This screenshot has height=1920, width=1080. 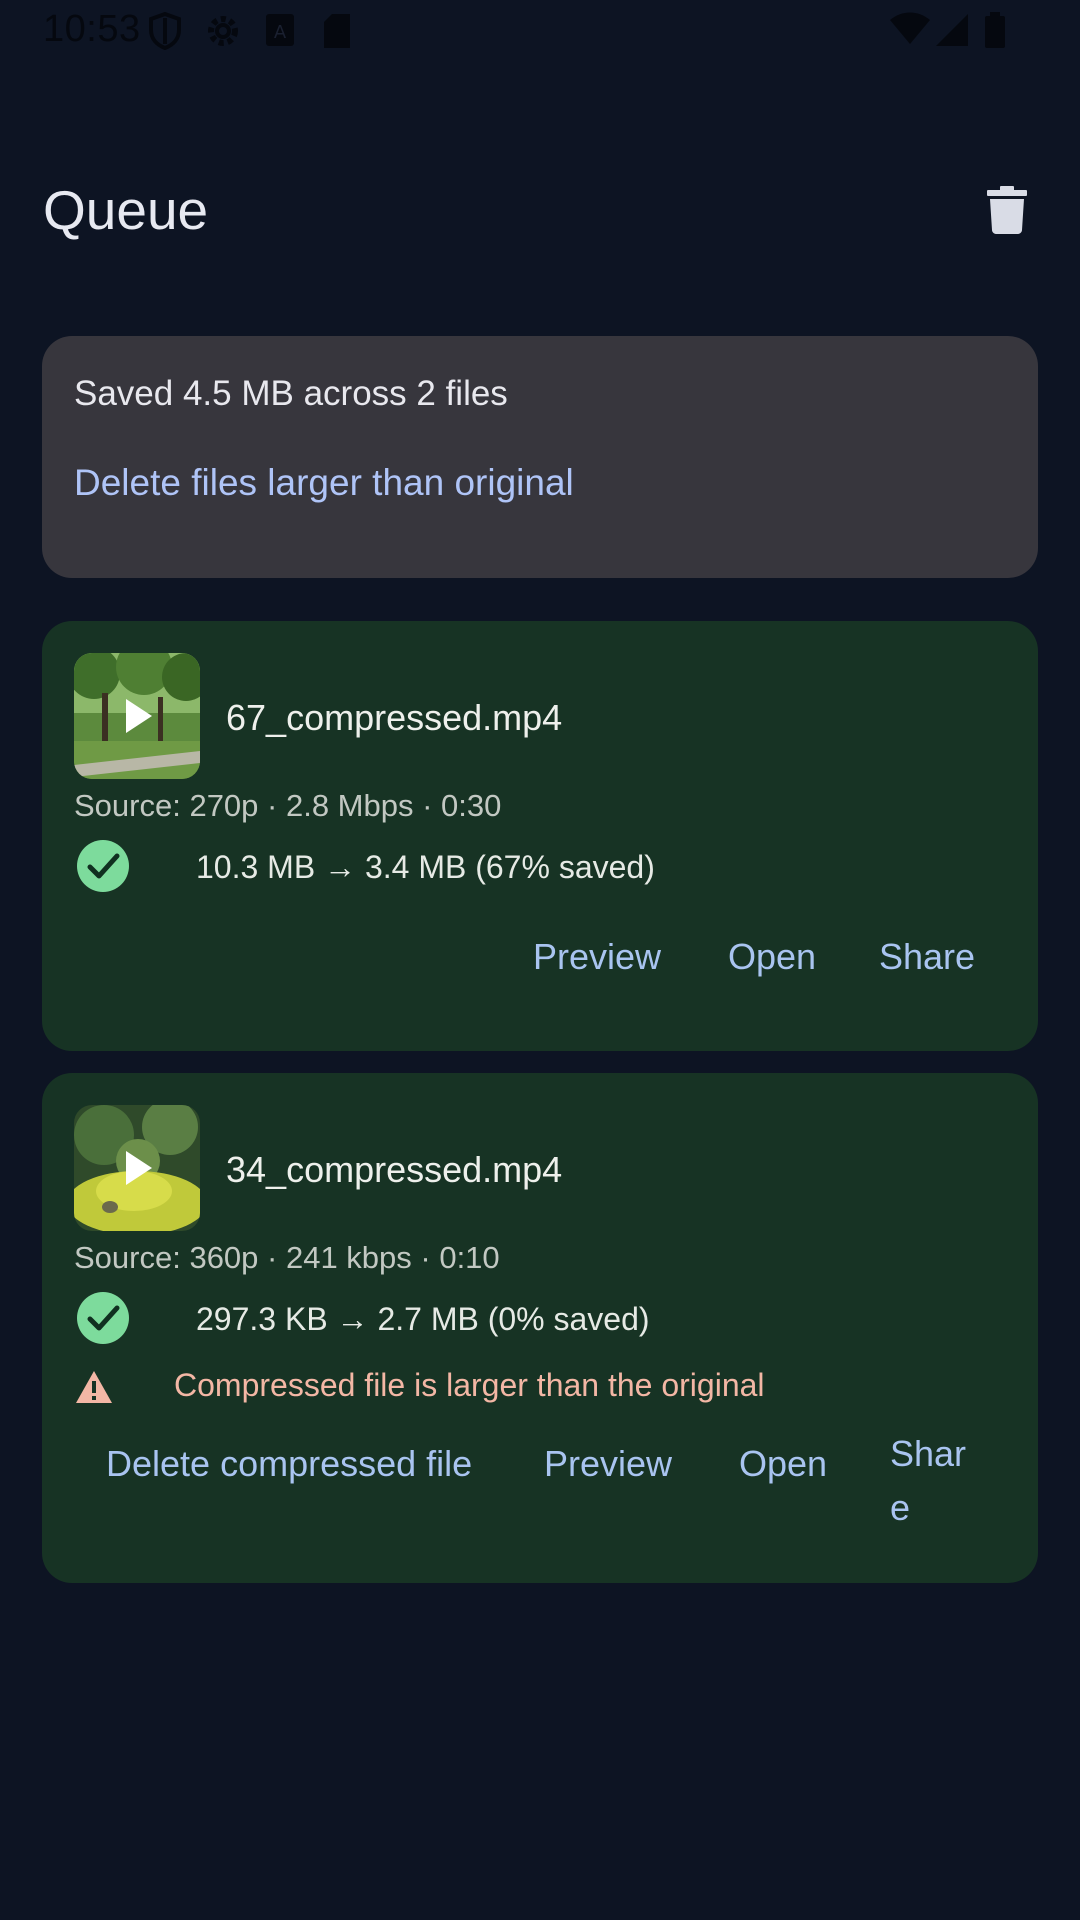 I want to click on gear-icon, so click(x=223, y=33).